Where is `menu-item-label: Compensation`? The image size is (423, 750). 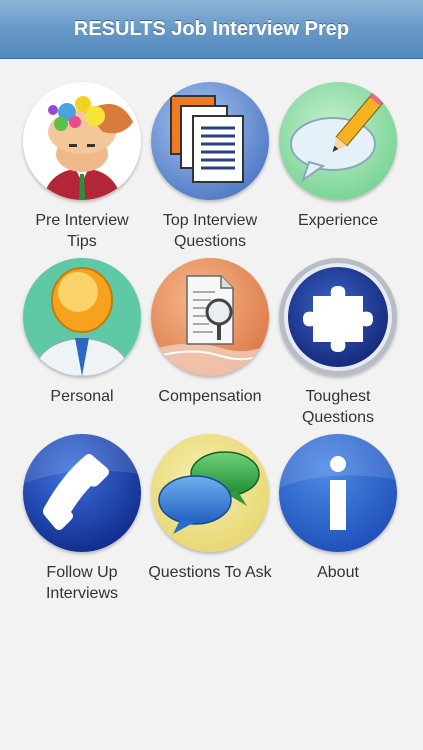
menu-item-label: Compensation is located at coordinates (210, 396).